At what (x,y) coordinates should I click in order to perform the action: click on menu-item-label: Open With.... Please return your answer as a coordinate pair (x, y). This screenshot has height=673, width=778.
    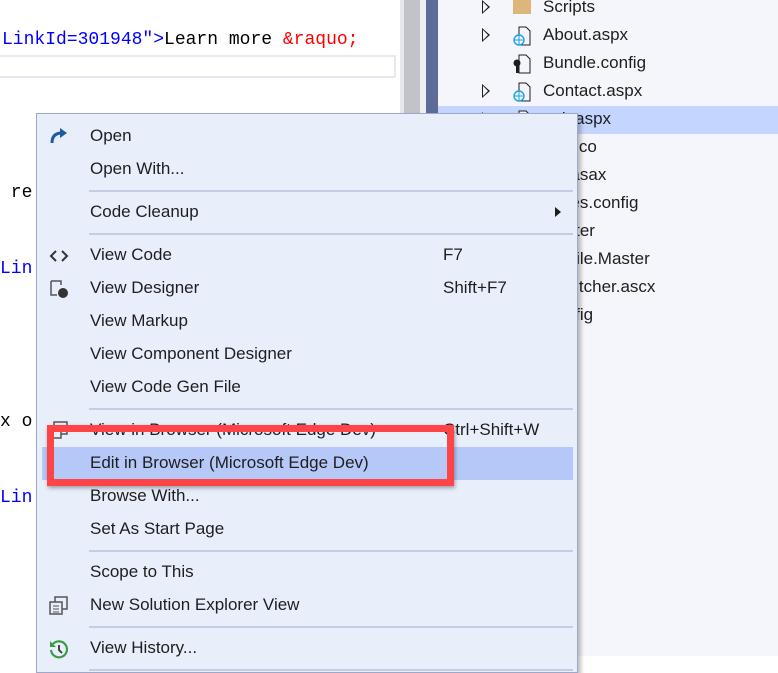
    Looking at the image, I should click on (137, 168).